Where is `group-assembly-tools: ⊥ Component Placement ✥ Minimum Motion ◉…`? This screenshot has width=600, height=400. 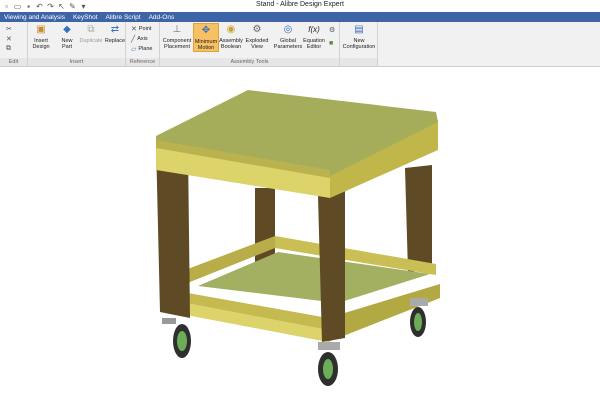
group-assembly-tools: ⊥ Component Placement ✥ Minimum Motion ◉… is located at coordinates (250, 44).